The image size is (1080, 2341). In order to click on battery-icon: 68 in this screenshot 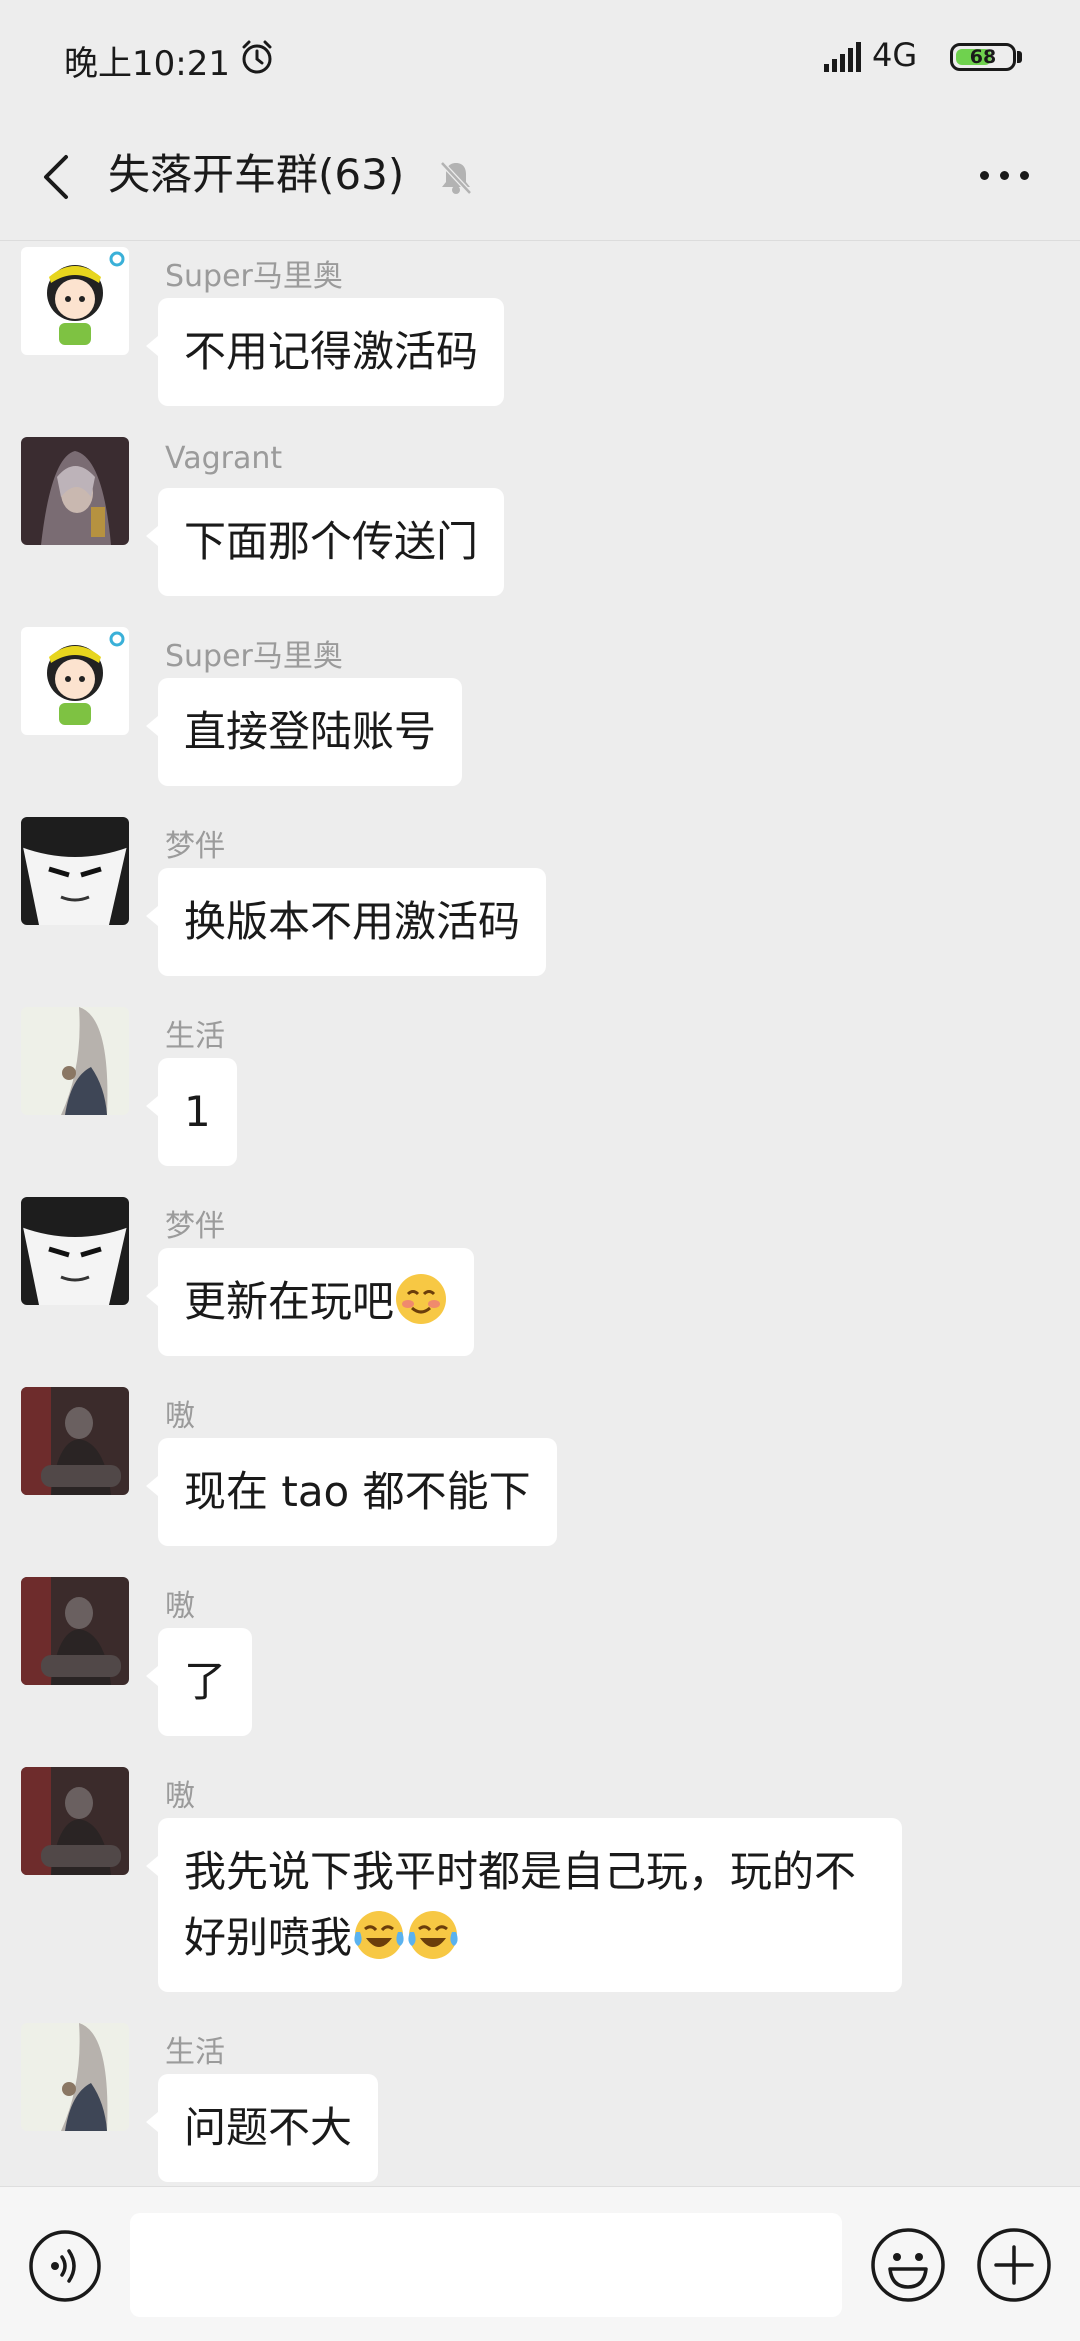, I will do `click(983, 57)`.